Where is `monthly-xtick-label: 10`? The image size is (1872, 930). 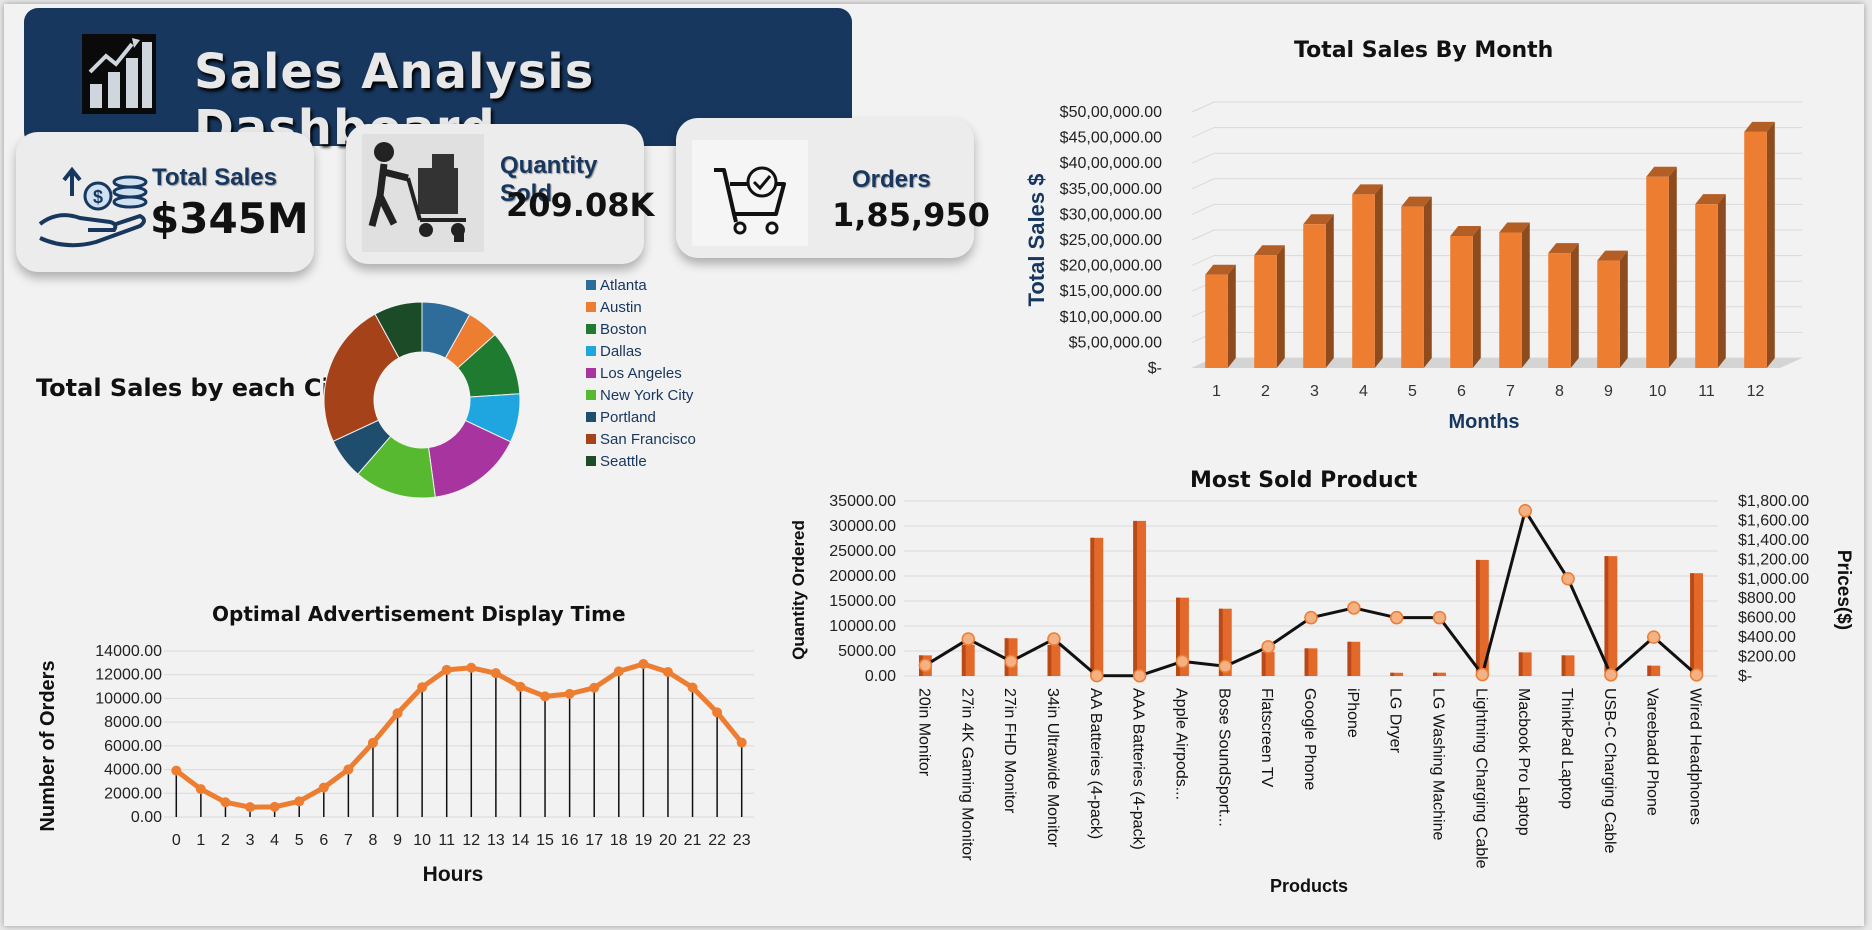 monthly-xtick-label: 10 is located at coordinates (1658, 391).